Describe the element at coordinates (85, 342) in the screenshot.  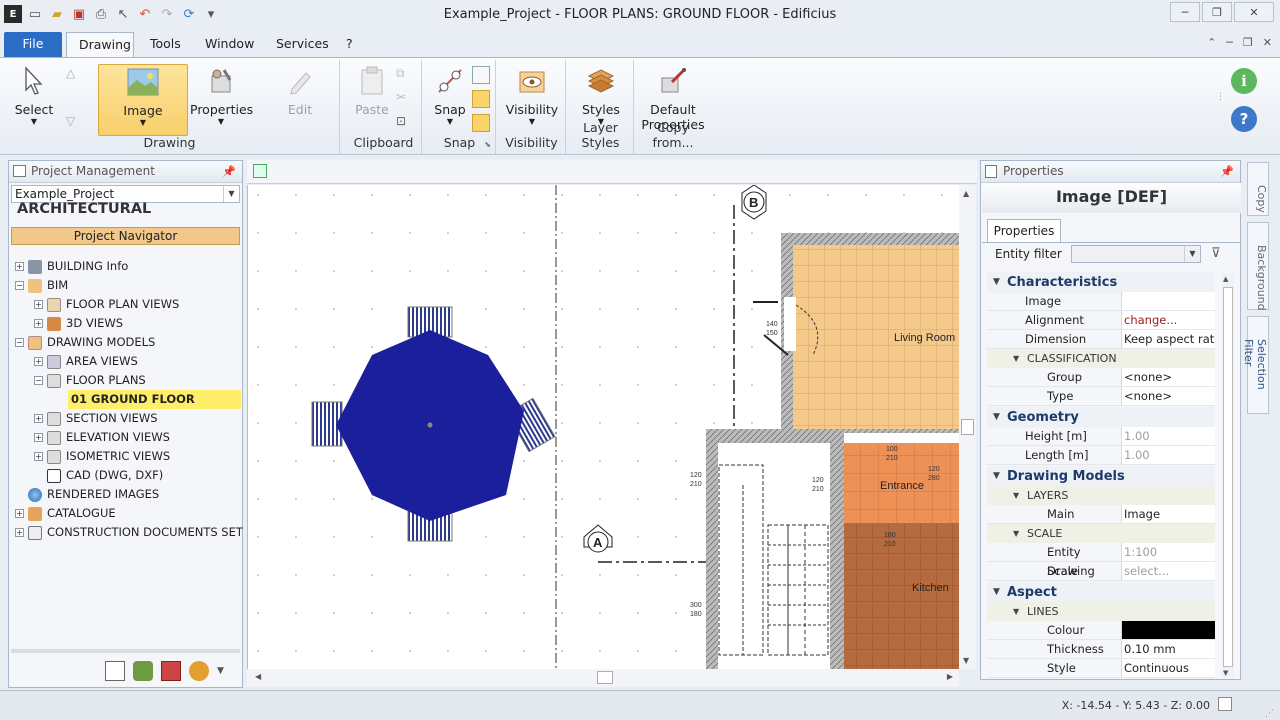
I see `tree-item-drawing-models: − DRAWING MODELS` at that location.